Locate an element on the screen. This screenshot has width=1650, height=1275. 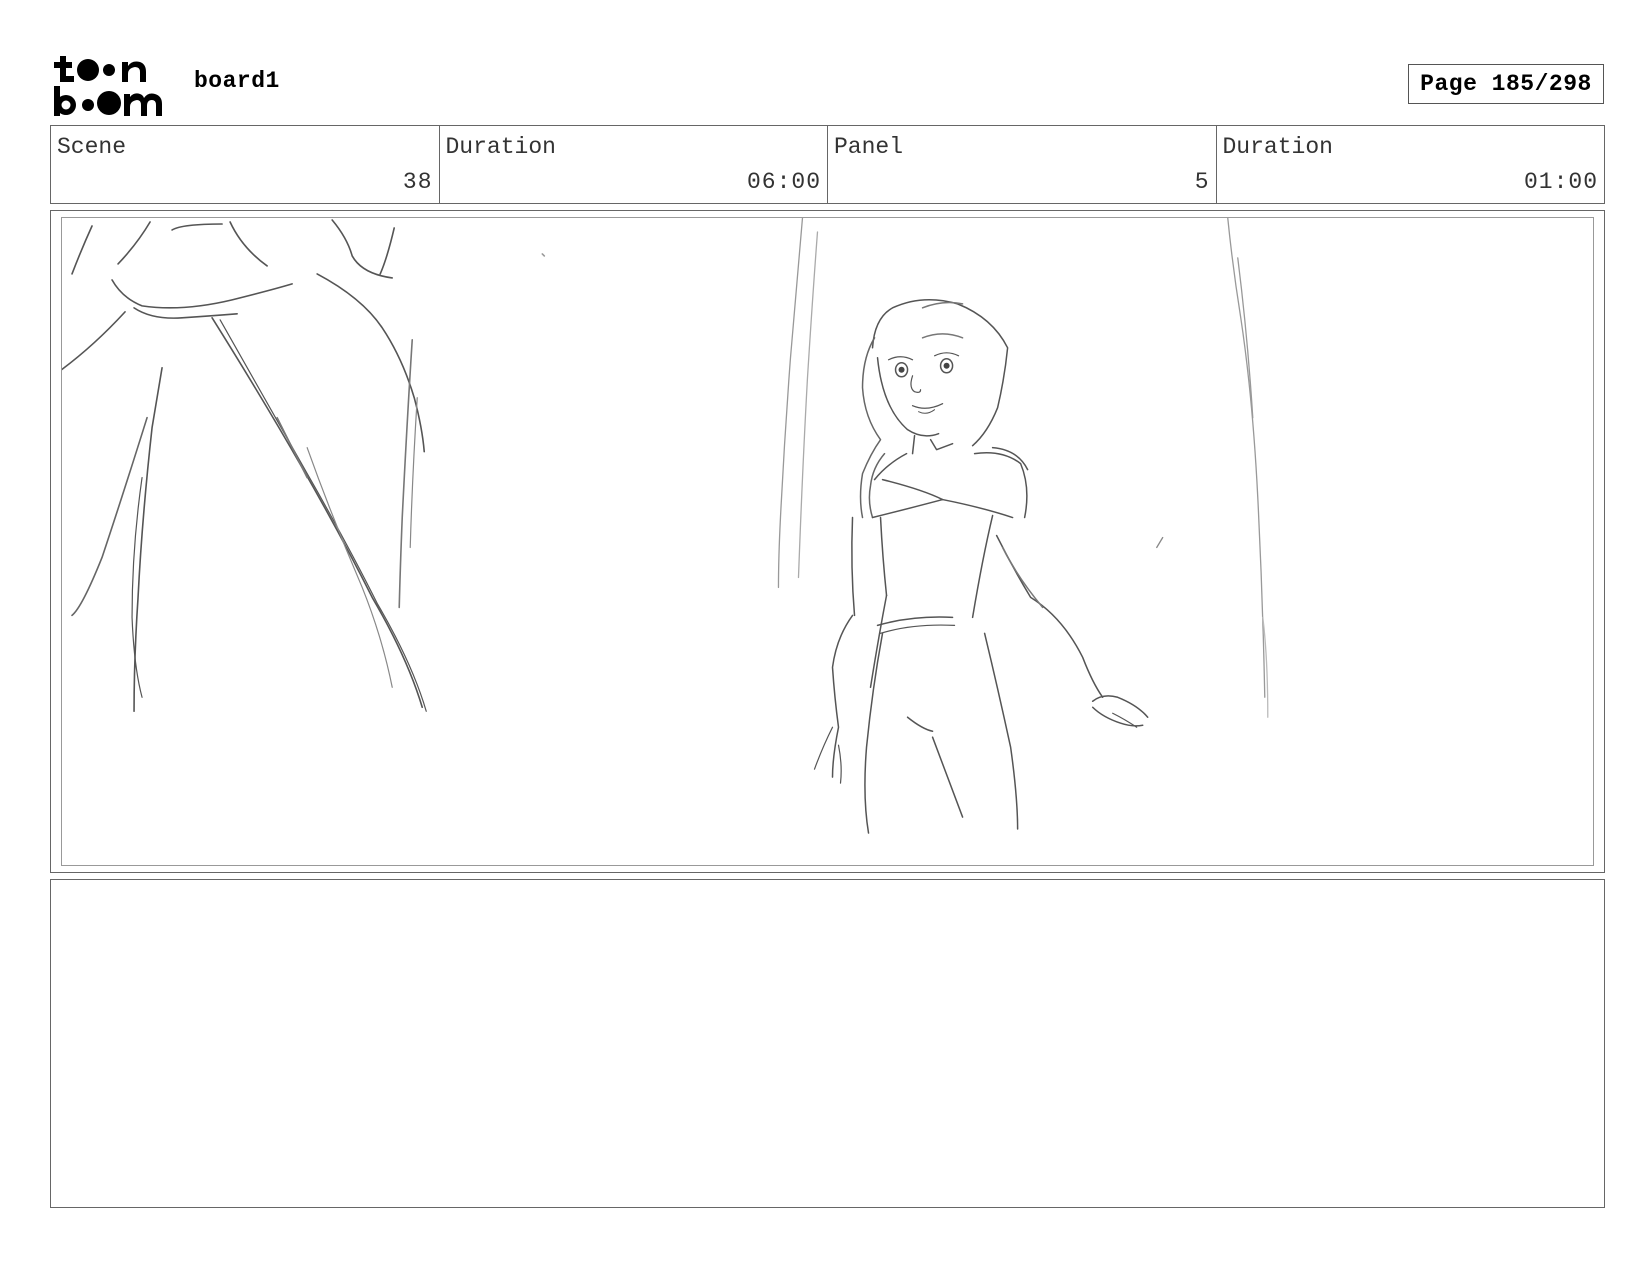
panel-duration-cell: Duration 01:00 is located at coordinates (1411, 164).